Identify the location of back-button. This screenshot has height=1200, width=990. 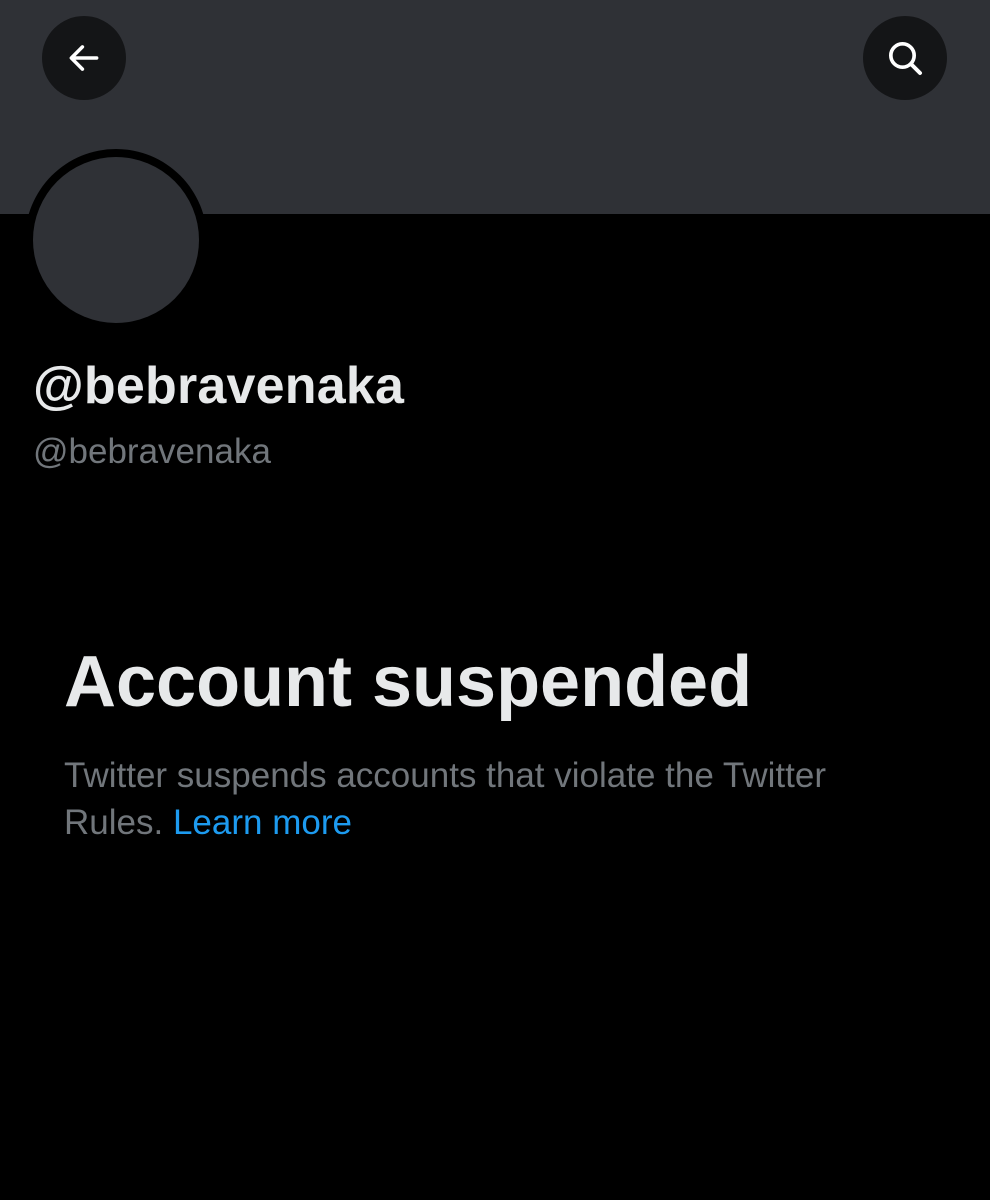
(84, 58).